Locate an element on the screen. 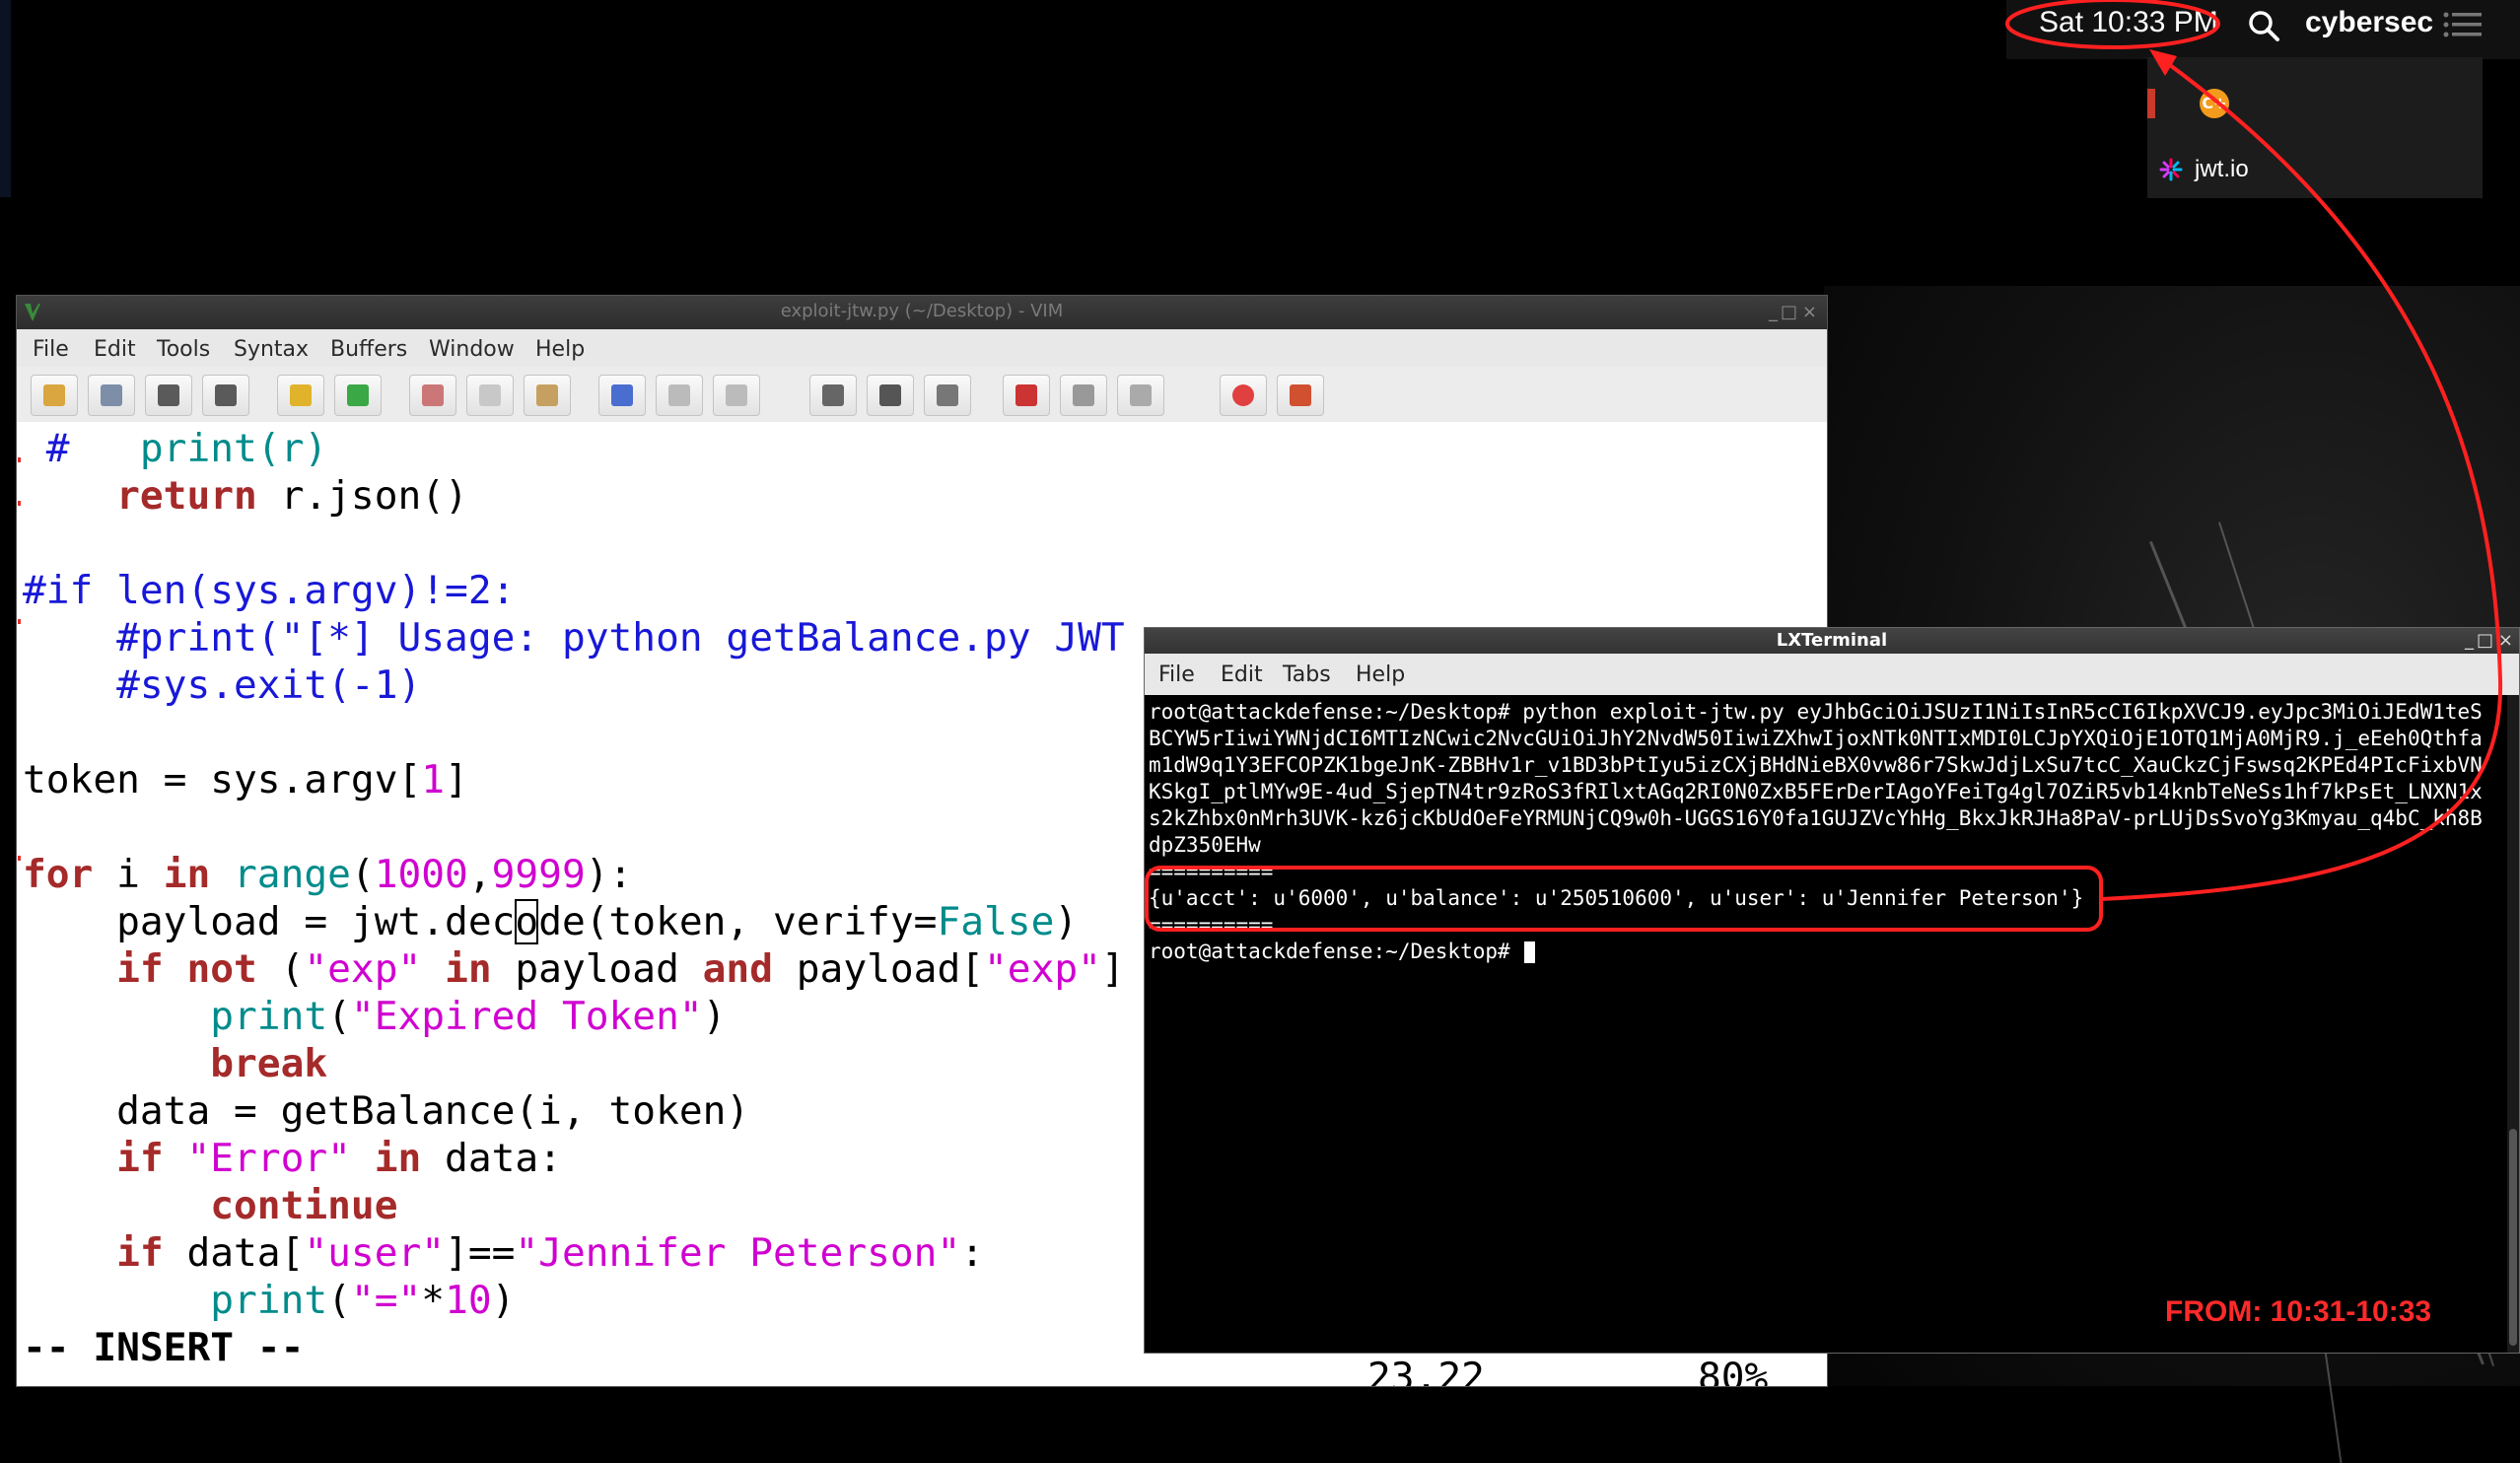 The width and height of the screenshot is (2520, 1463). find-next-icon is located at coordinates (679, 395).